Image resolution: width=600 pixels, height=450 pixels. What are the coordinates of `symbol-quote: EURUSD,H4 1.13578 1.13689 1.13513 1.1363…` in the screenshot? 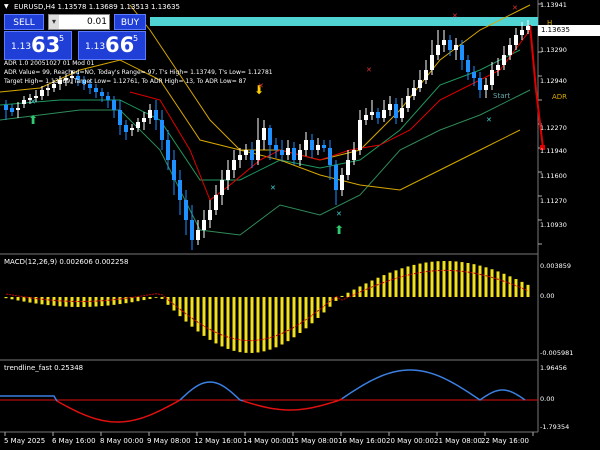 It's located at (97, 7).